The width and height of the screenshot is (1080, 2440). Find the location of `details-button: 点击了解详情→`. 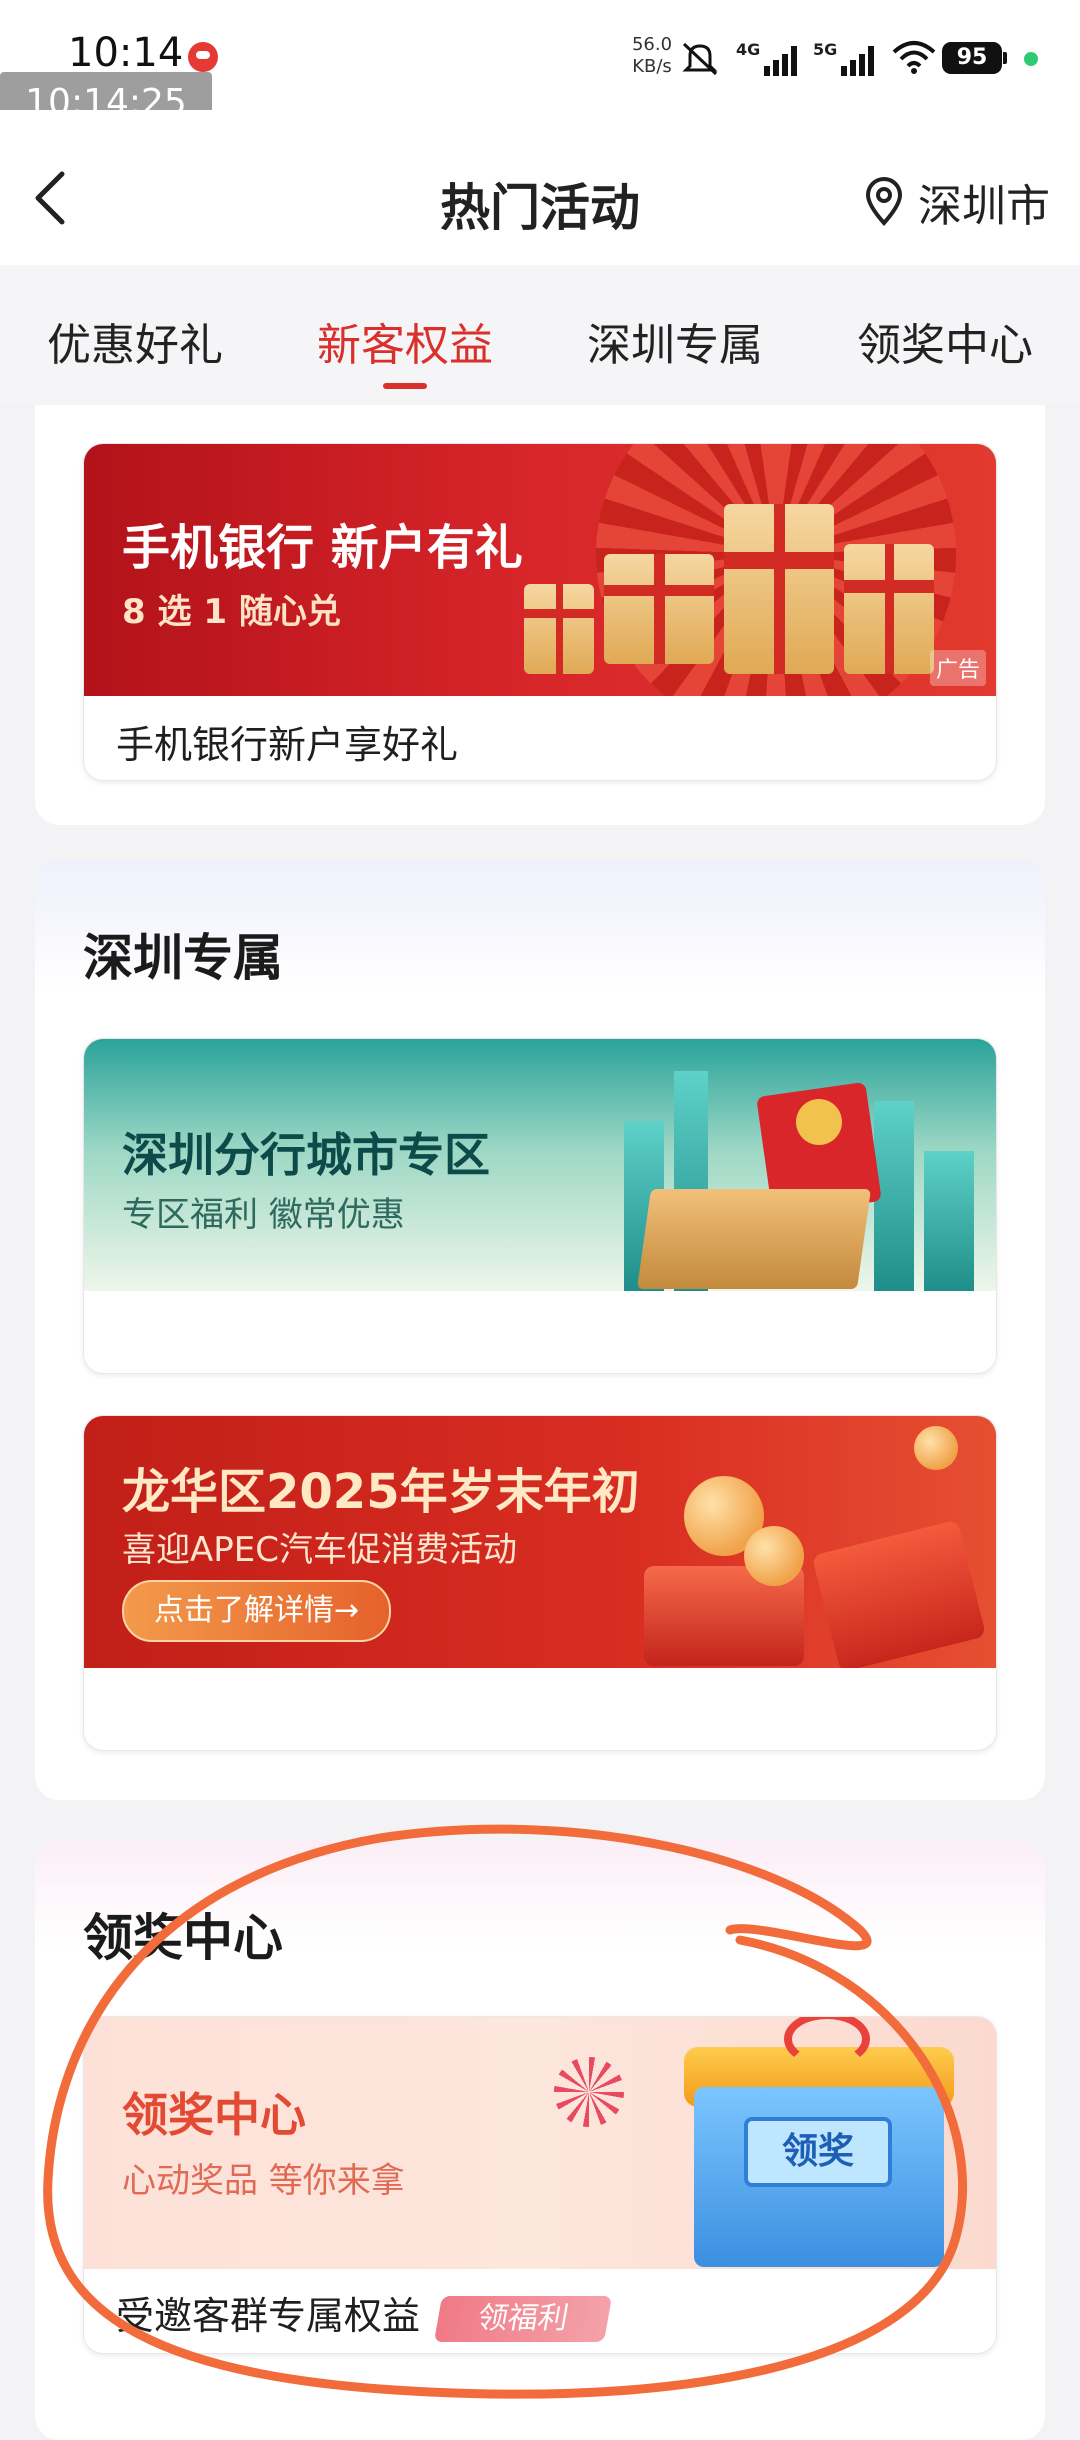

details-button: 点击了解详情→ is located at coordinates (257, 1611).